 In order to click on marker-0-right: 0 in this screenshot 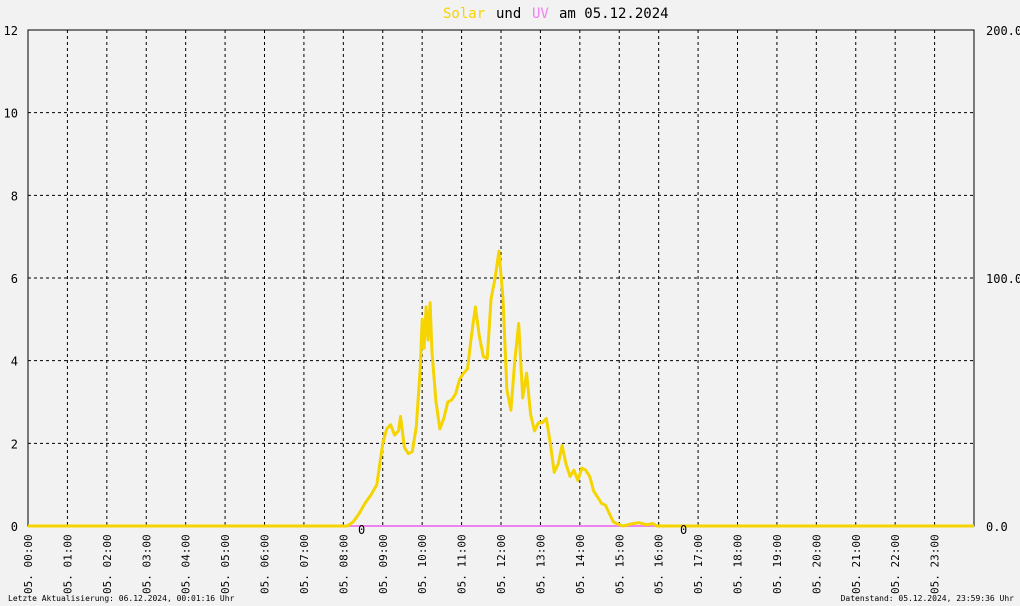, I will do `click(683, 530)`.